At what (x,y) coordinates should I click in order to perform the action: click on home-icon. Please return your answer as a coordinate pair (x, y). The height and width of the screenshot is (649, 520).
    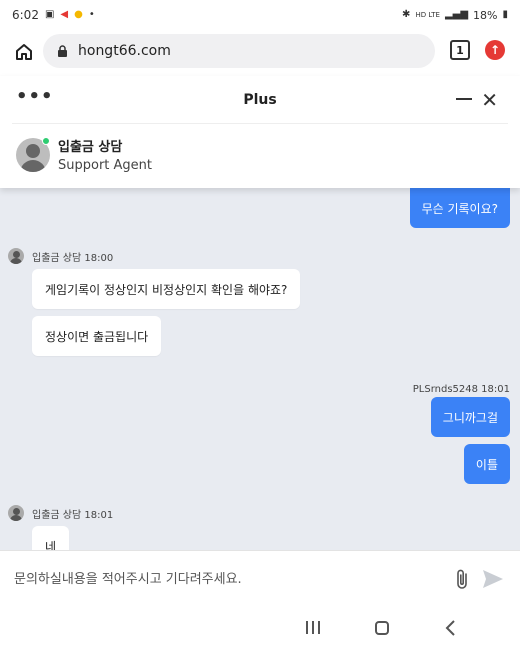
    Looking at the image, I should click on (24, 52).